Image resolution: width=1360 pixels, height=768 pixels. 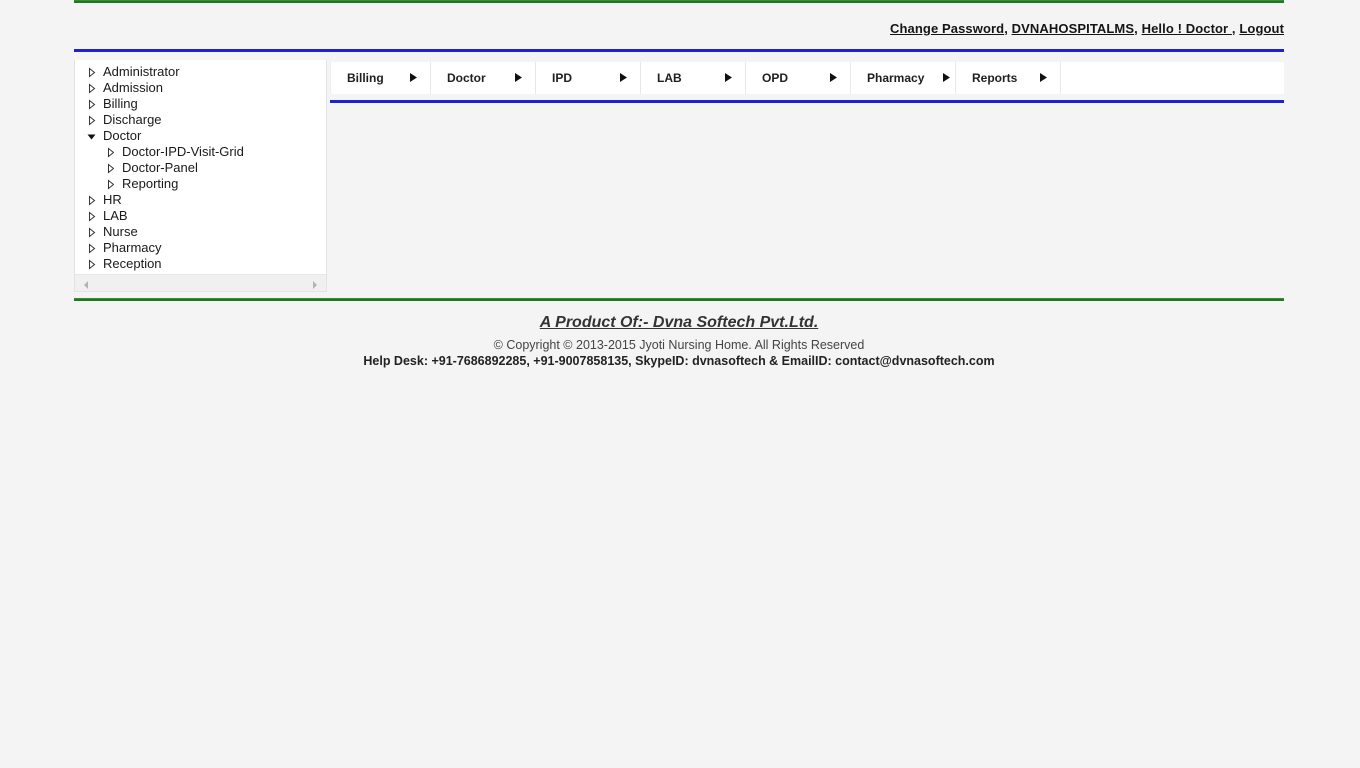 What do you see at coordinates (86, 283) in the screenshot?
I see `scroll-left-arrow-icon` at bounding box center [86, 283].